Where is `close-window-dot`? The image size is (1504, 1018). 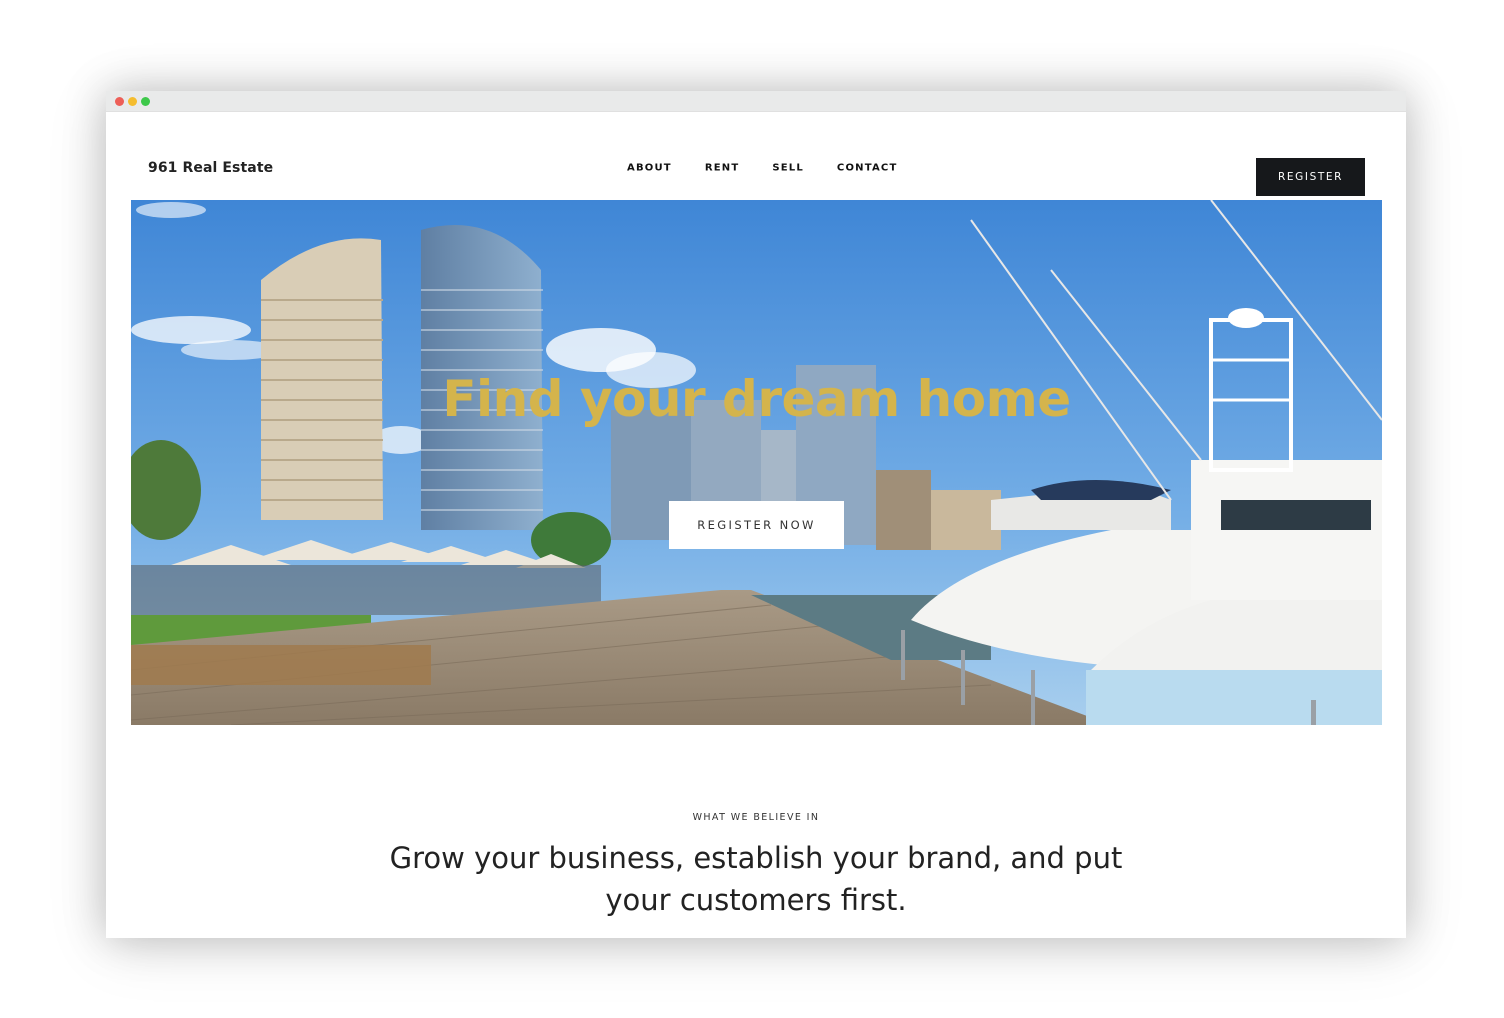
close-window-dot is located at coordinates (119, 101).